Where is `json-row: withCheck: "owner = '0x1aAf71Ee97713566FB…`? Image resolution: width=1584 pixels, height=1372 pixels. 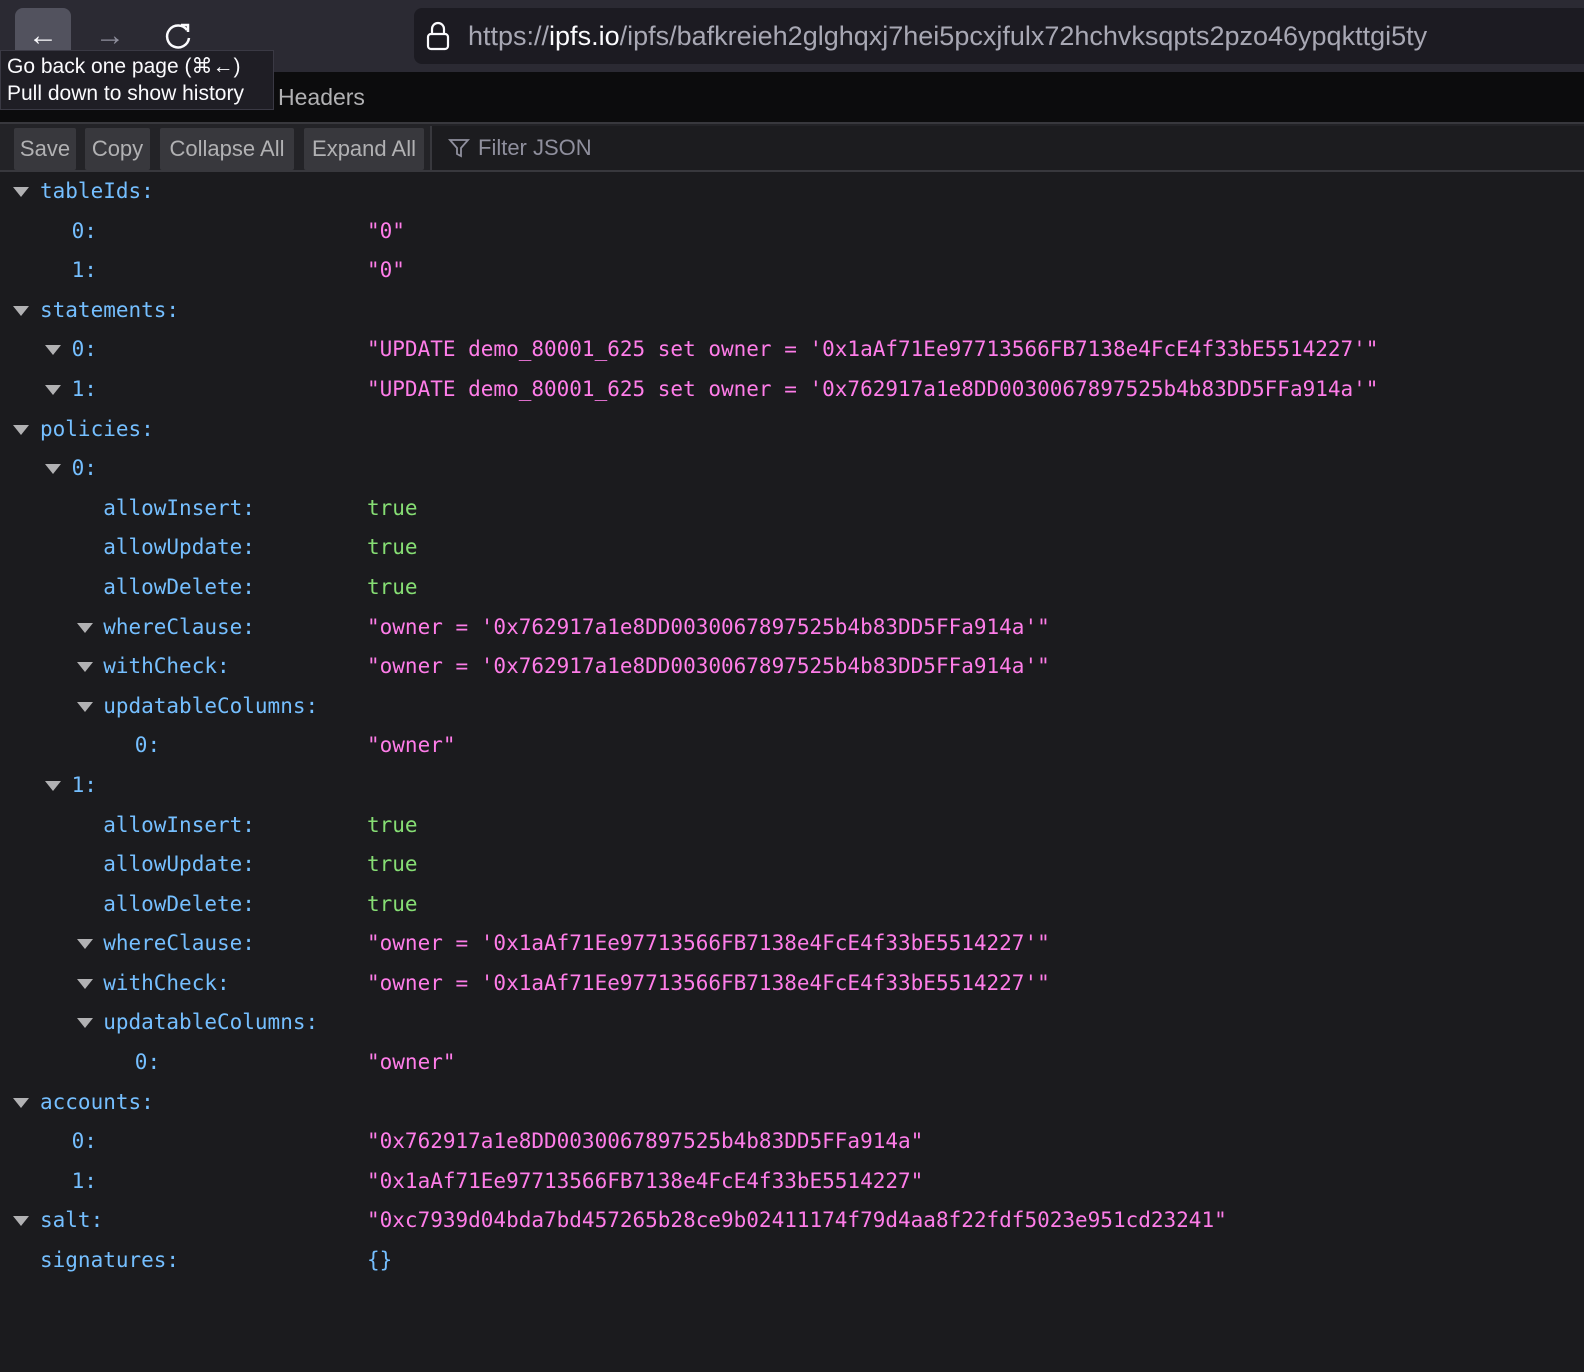
json-row: withCheck: "owner = '0x1aAf71Ee97713566FB… is located at coordinates (792, 984).